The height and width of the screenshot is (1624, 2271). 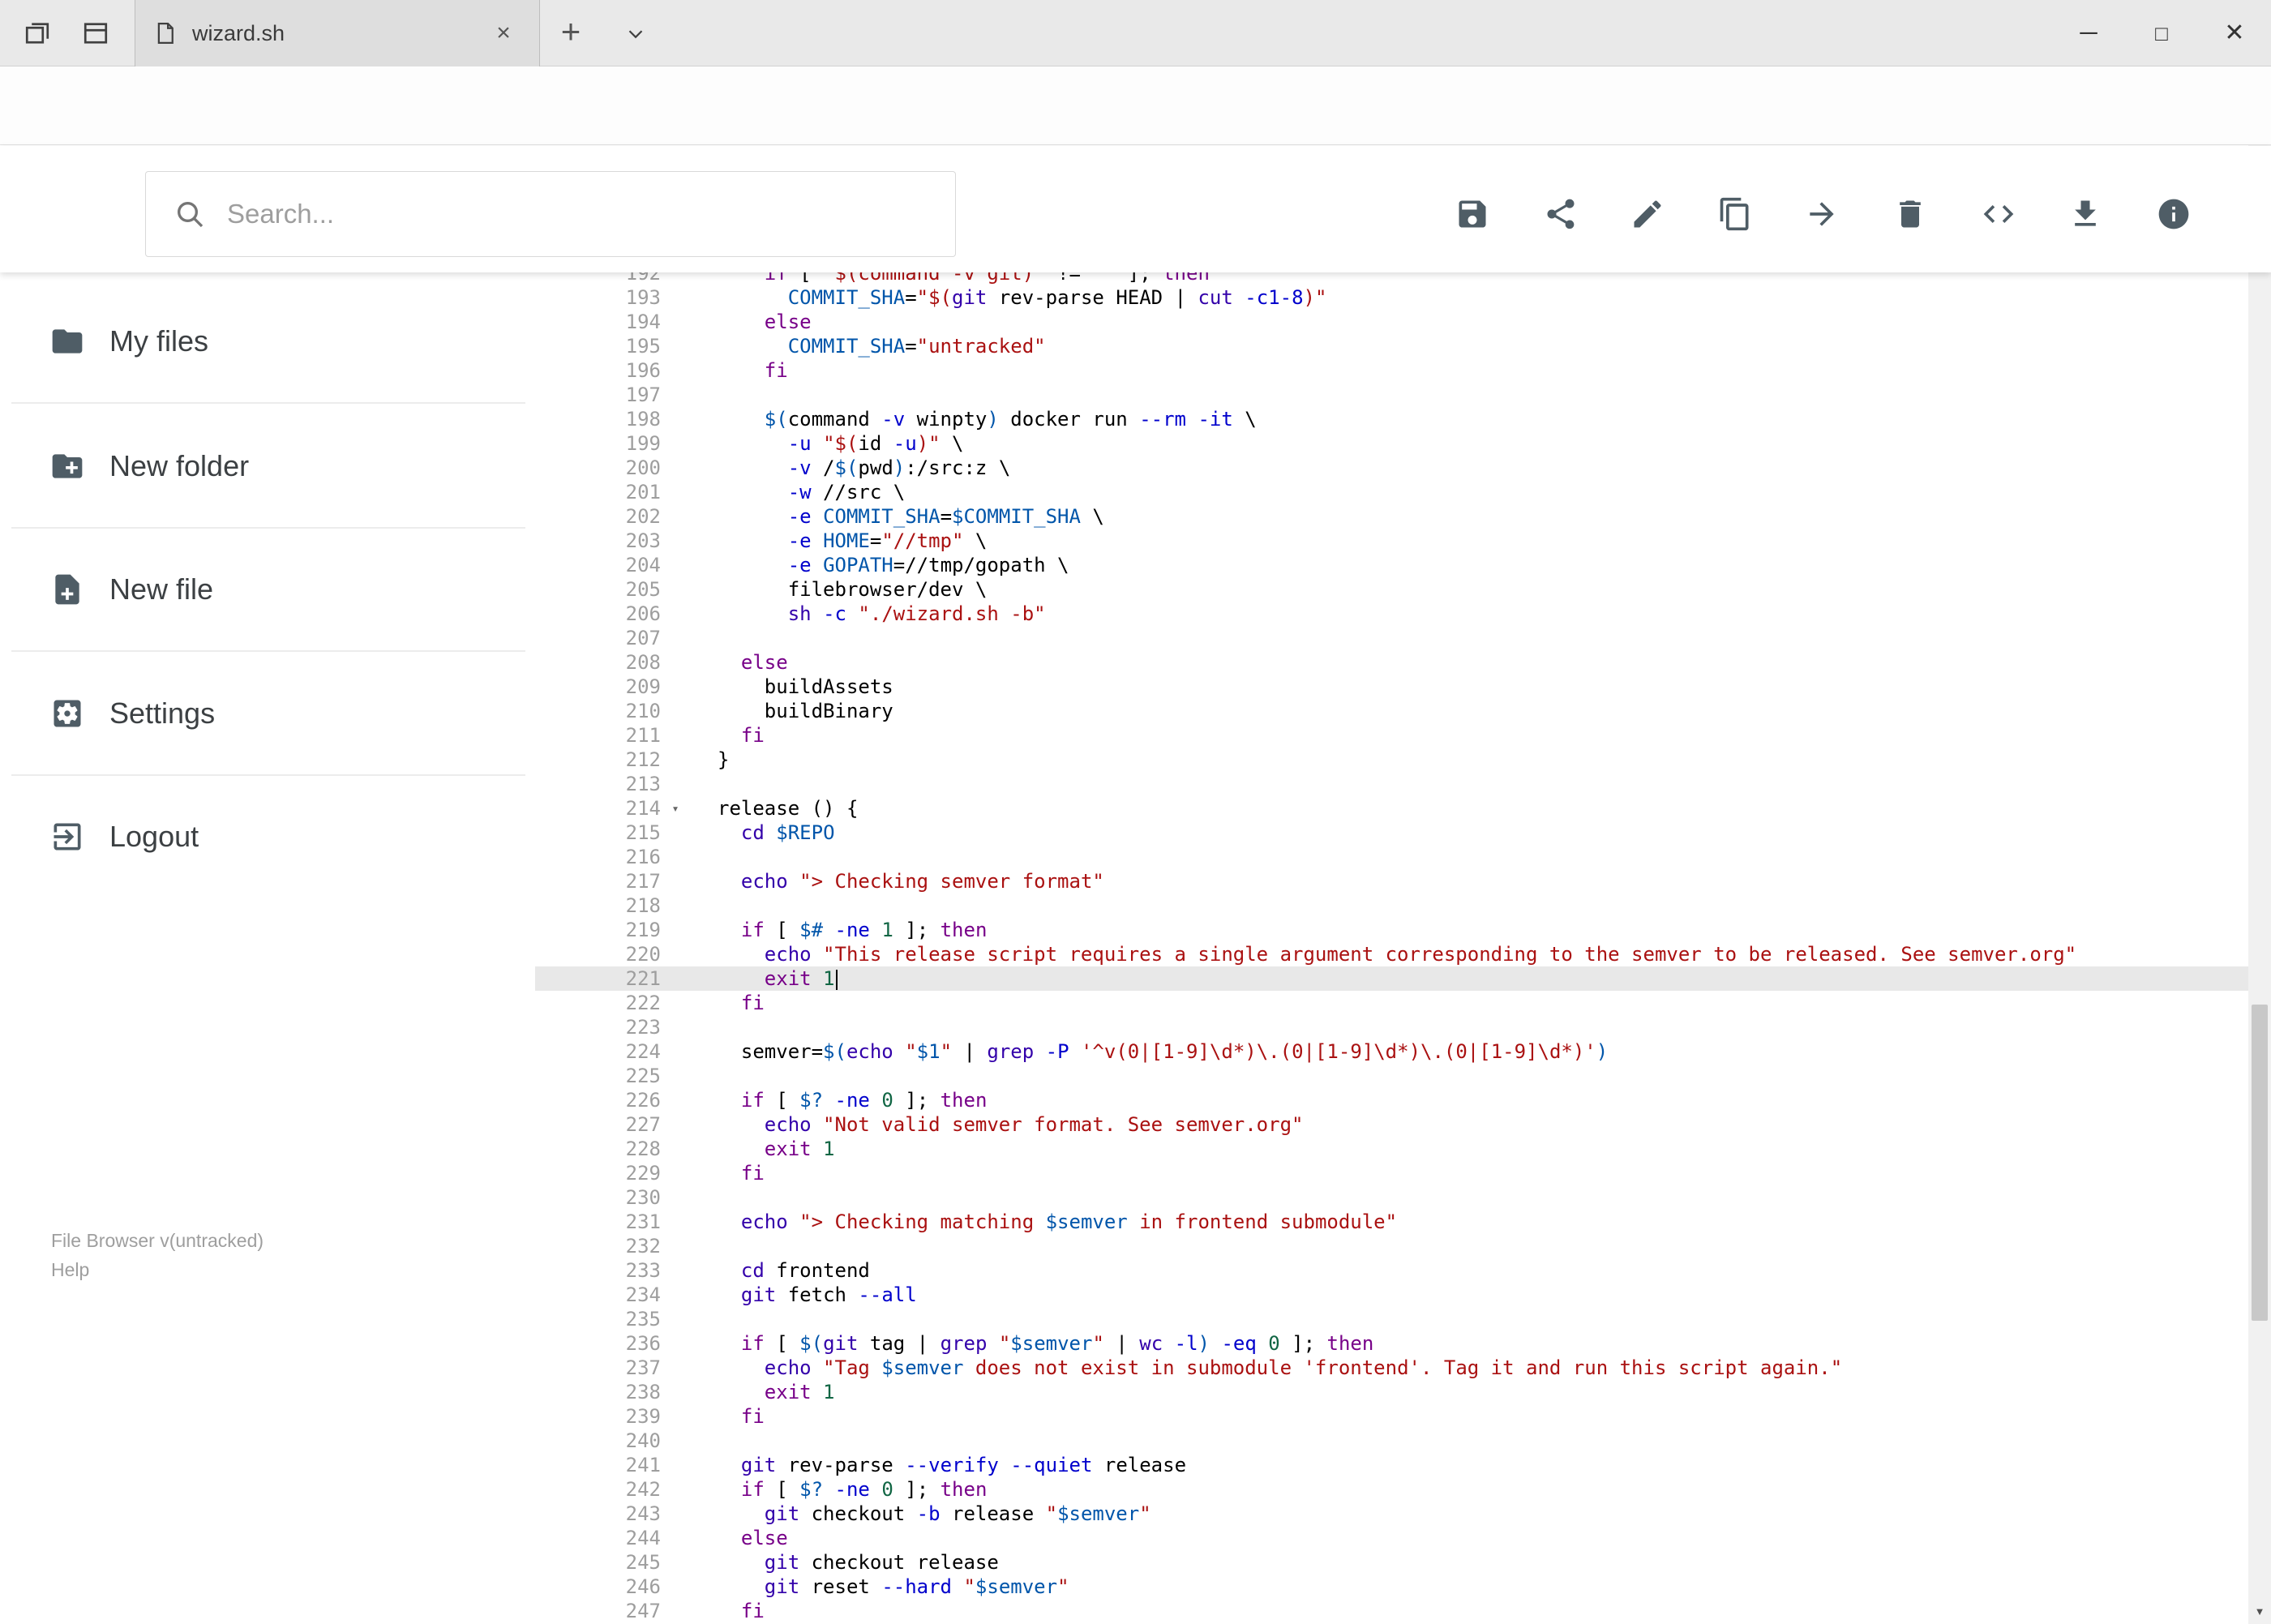 What do you see at coordinates (643, 1611) in the screenshot?
I see `line-number: 247` at bounding box center [643, 1611].